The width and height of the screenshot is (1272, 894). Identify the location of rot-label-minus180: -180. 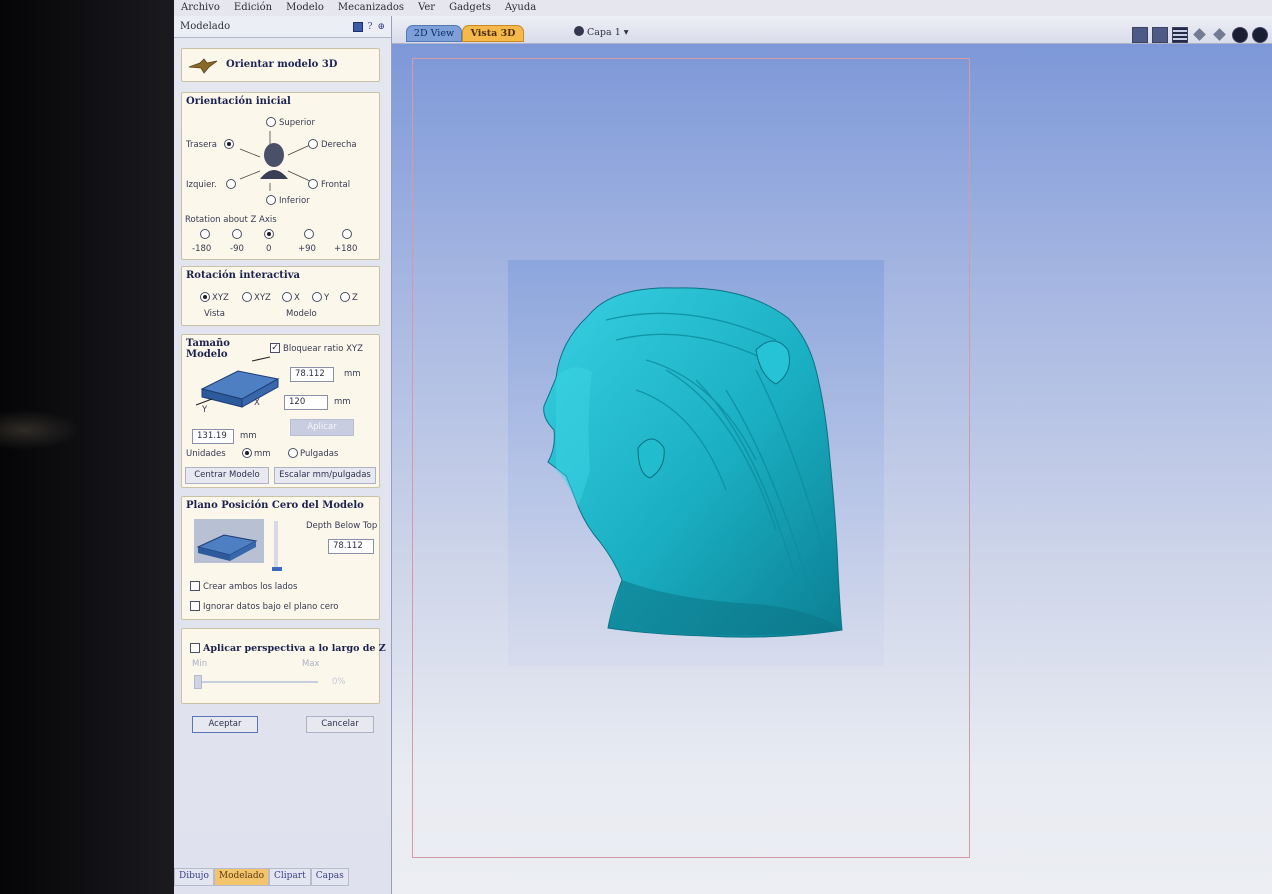
(202, 249).